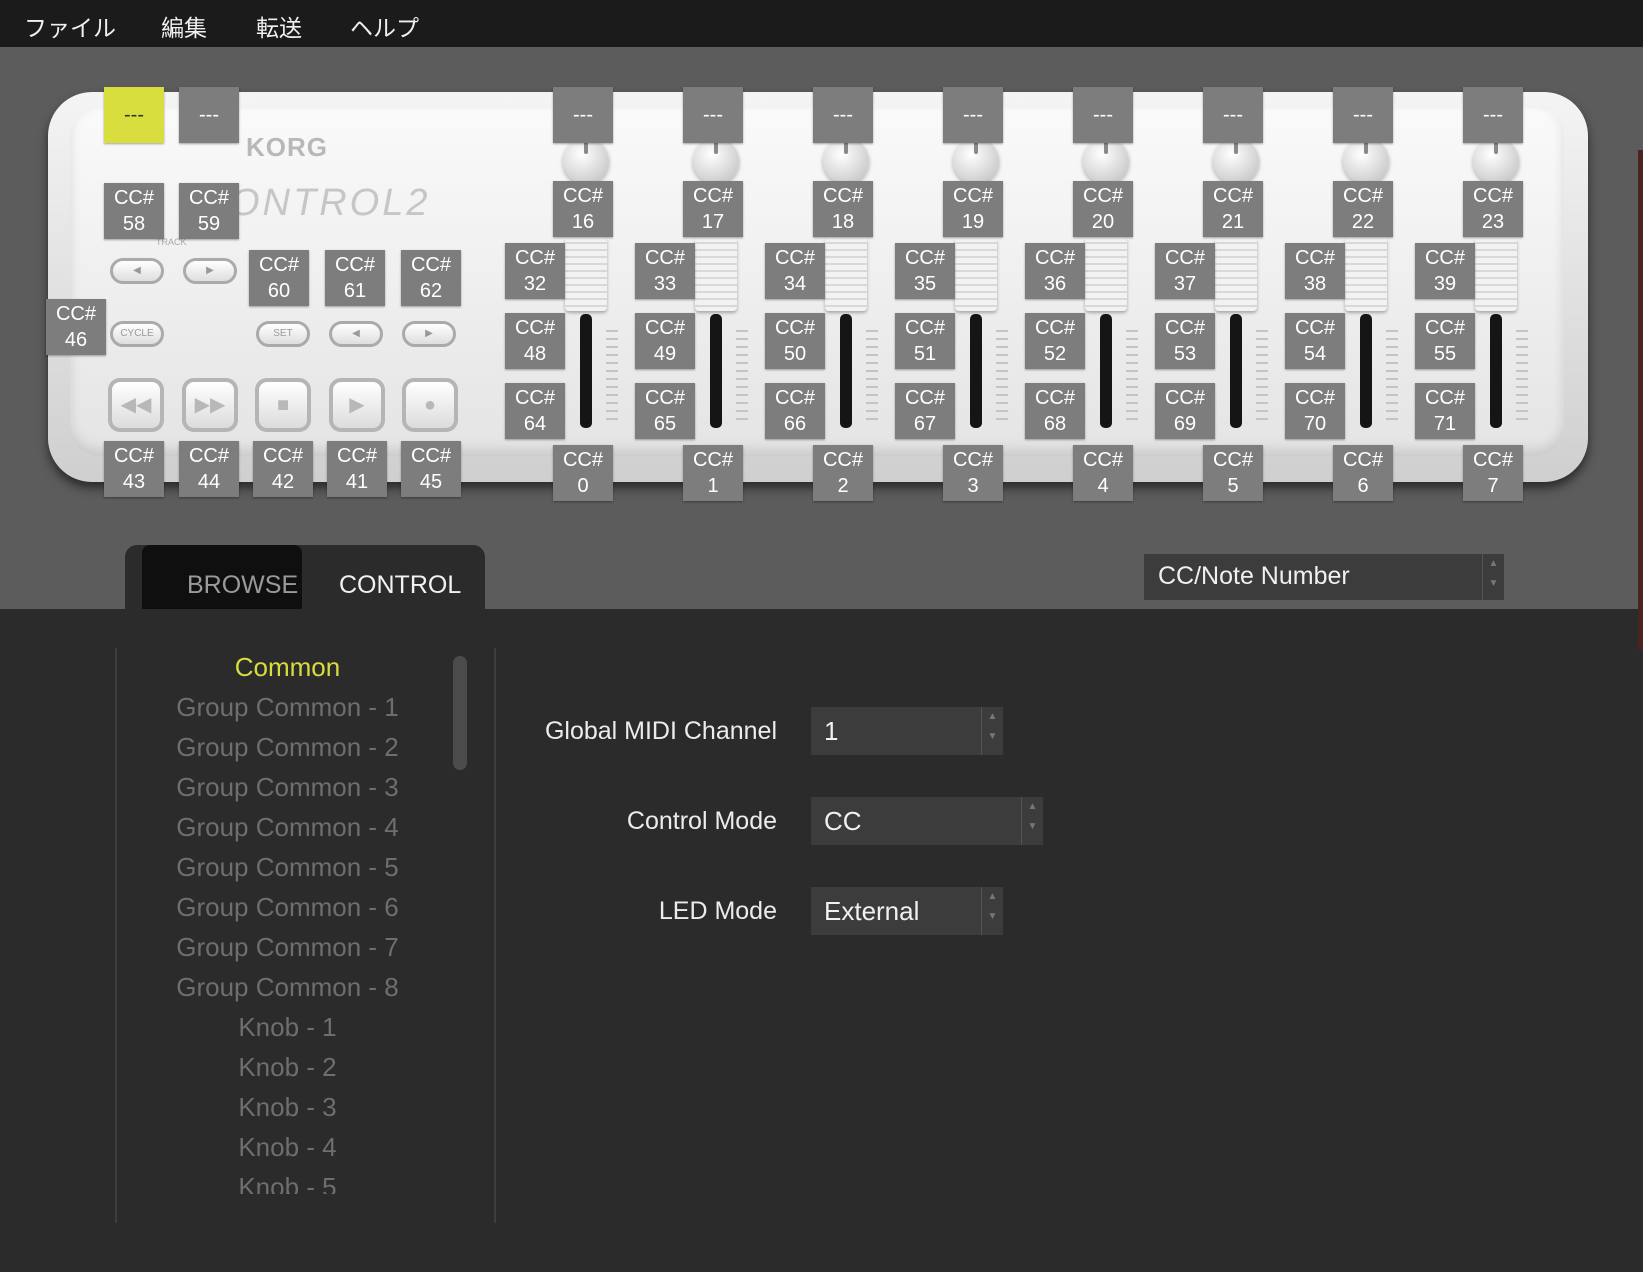  I want to click on cc-label-fader-7: CC# 6, so click(1363, 473).